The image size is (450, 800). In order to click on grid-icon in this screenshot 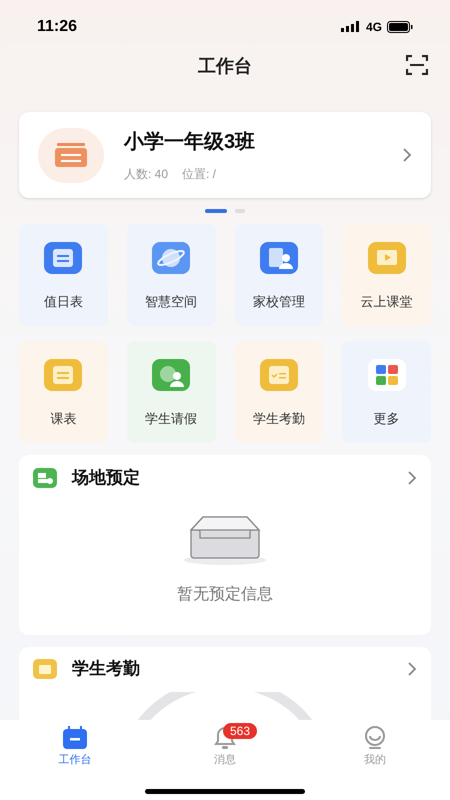, I will do `click(387, 375)`.